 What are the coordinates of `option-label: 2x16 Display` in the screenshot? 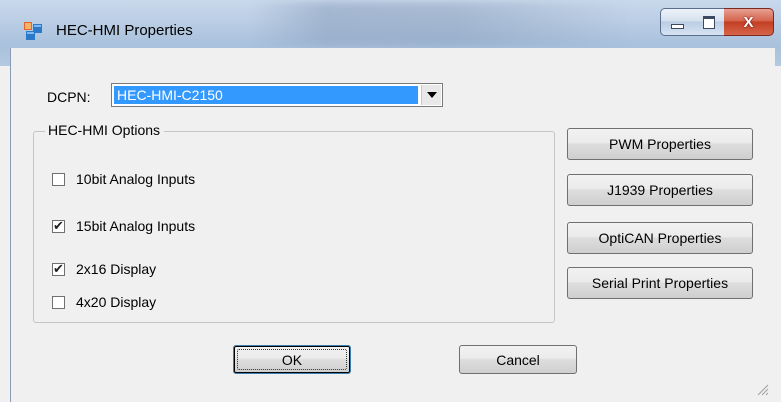 It's located at (116, 269).